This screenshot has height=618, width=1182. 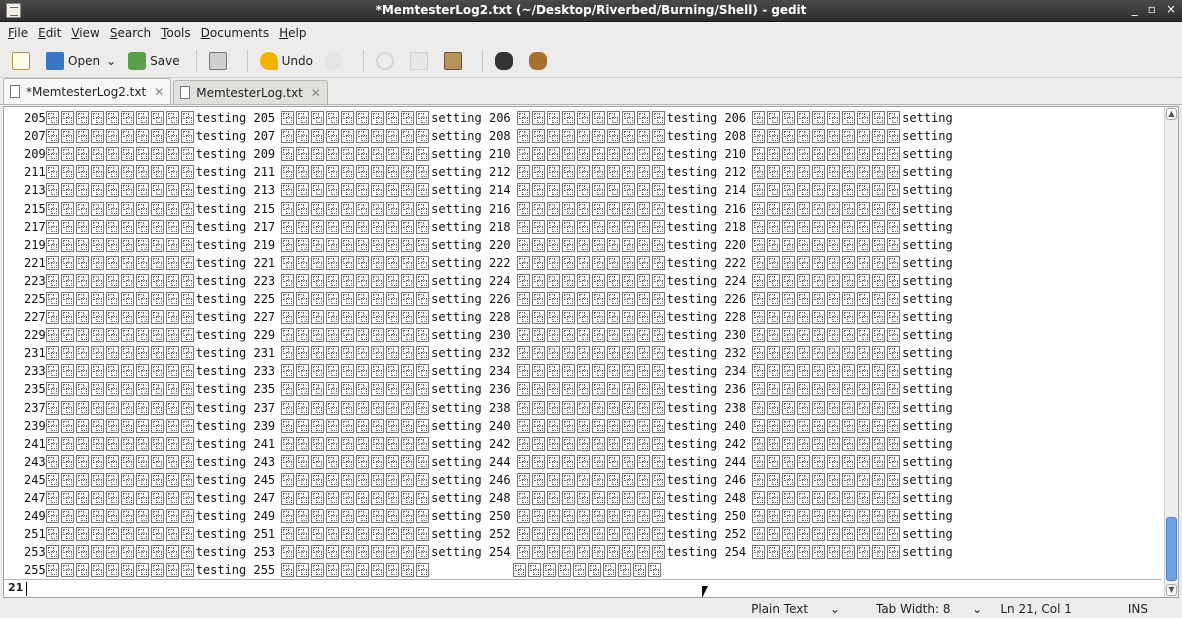 I want to click on menu-documents: Documents, so click(x=235, y=33).